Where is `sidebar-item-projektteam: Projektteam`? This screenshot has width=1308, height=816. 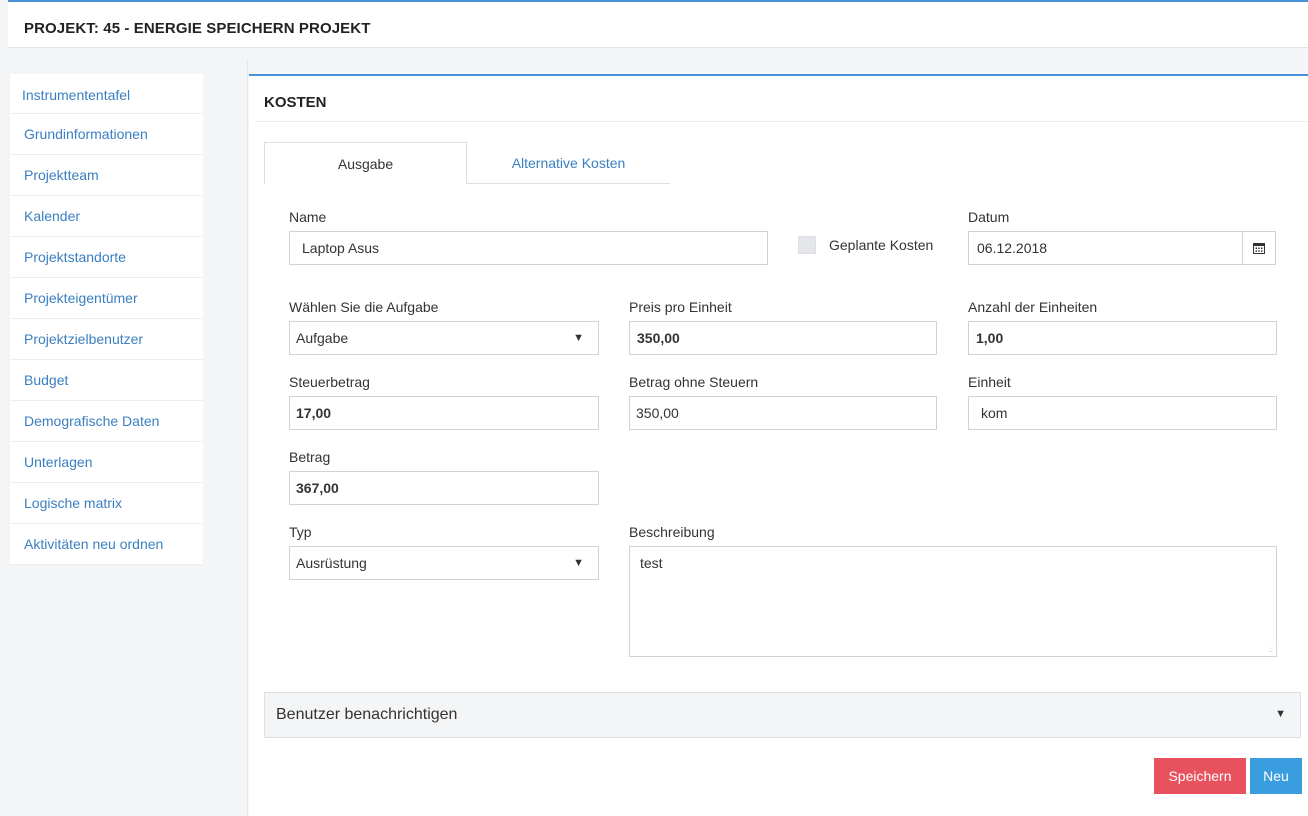 sidebar-item-projektteam: Projektteam is located at coordinates (106, 175).